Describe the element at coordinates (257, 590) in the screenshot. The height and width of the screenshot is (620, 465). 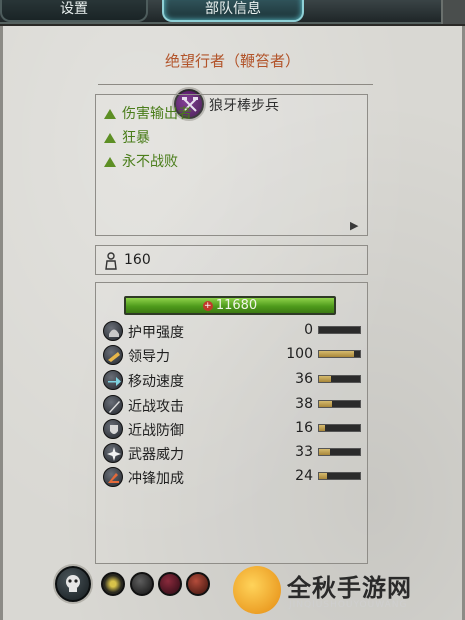
I see `watermark-logo-icon` at that location.